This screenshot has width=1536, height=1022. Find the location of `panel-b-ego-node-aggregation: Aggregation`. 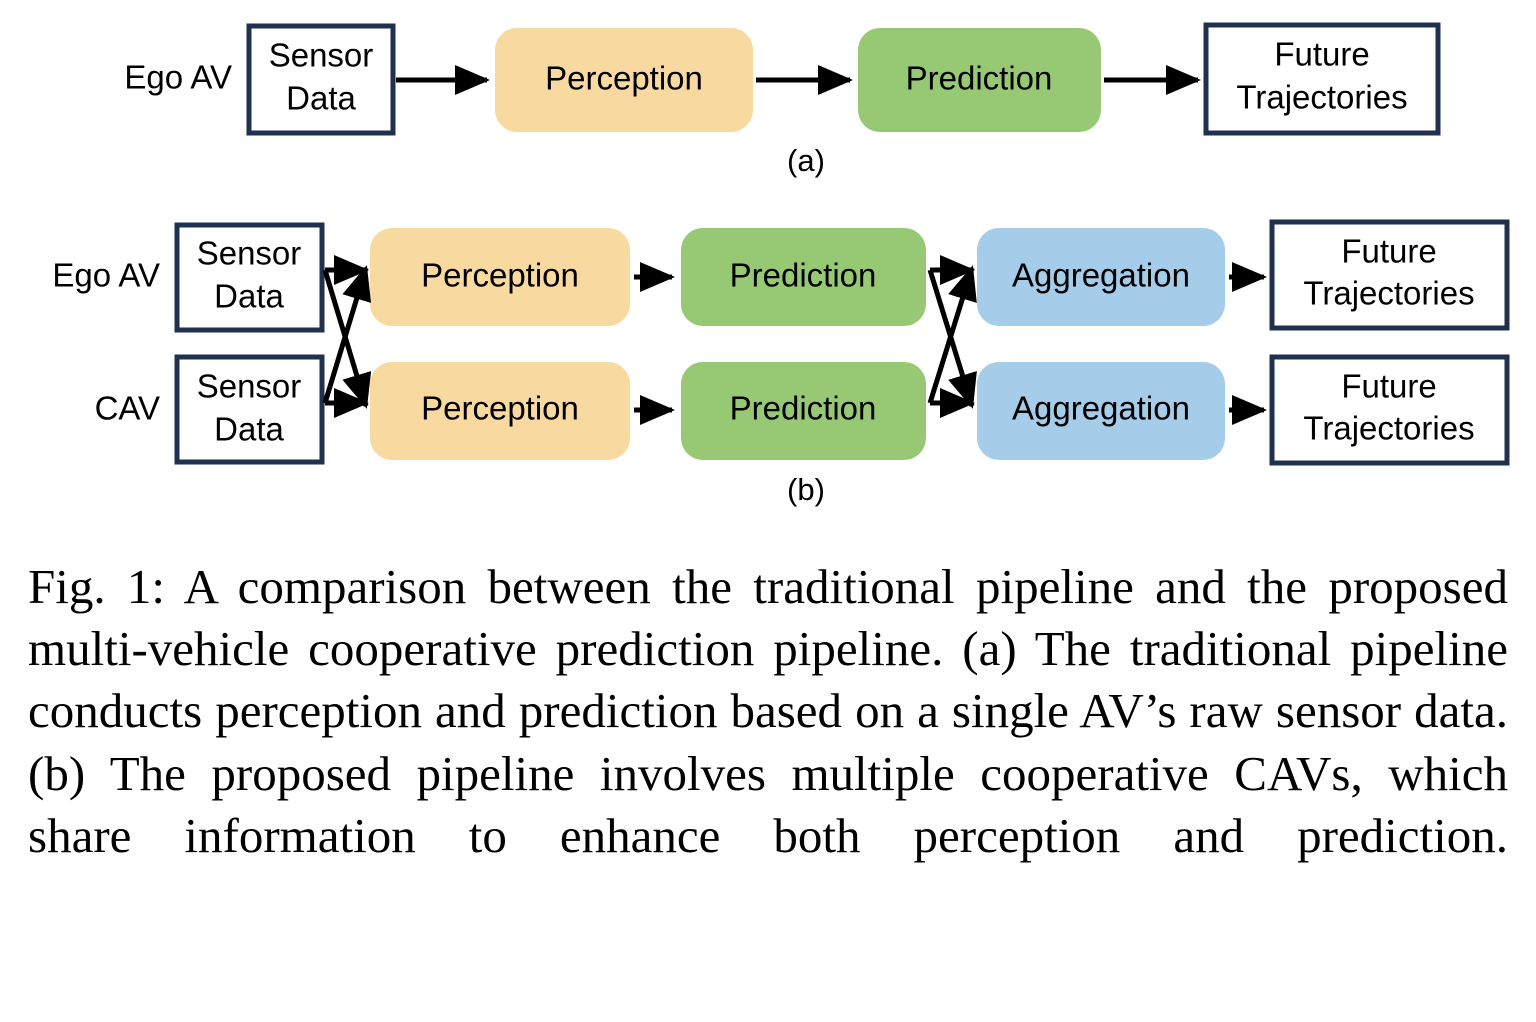

panel-b-ego-node-aggregation: Aggregation is located at coordinates (1101, 277).